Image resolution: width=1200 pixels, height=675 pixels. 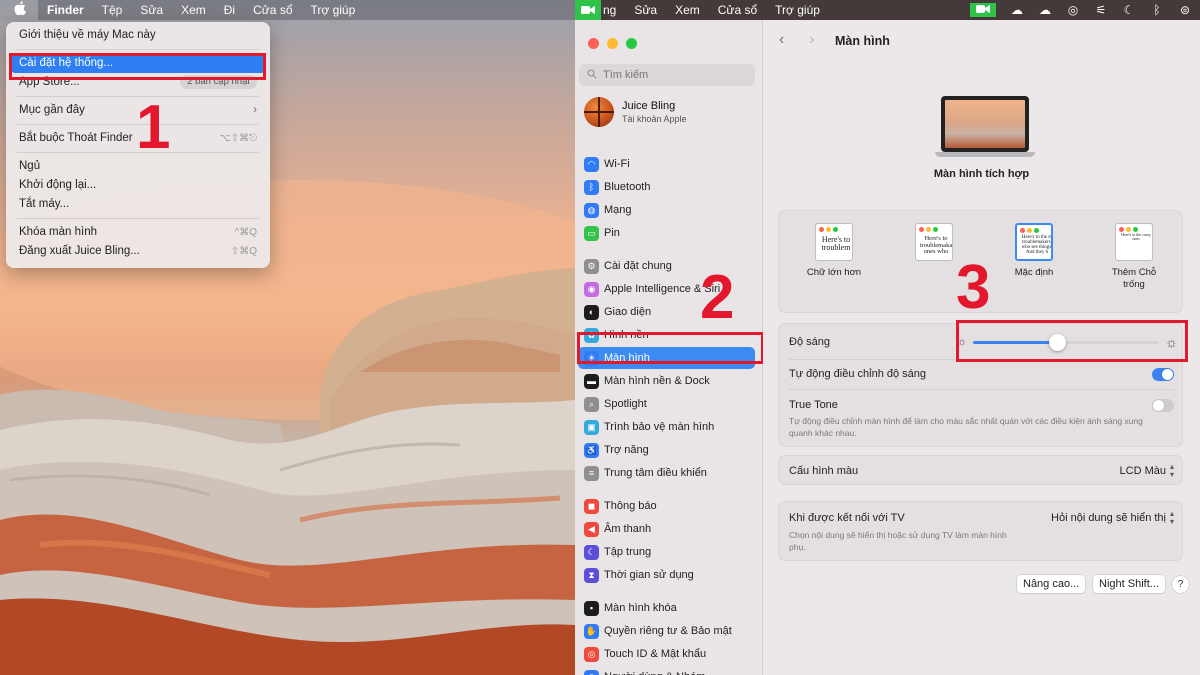 What do you see at coordinates (657, 381) in the screenshot?
I see `sidebar-item-label: Màn hình nền & Dock` at bounding box center [657, 381].